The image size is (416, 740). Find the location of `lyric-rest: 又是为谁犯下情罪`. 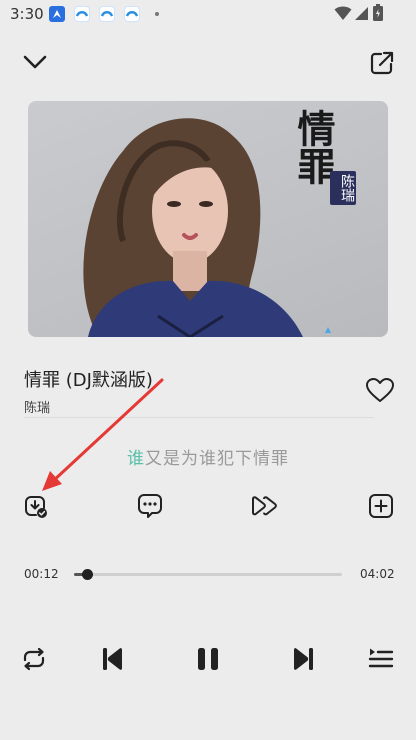

lyric-rest: 又是为谁犯下情罪 is located at coordinates (217, 459).